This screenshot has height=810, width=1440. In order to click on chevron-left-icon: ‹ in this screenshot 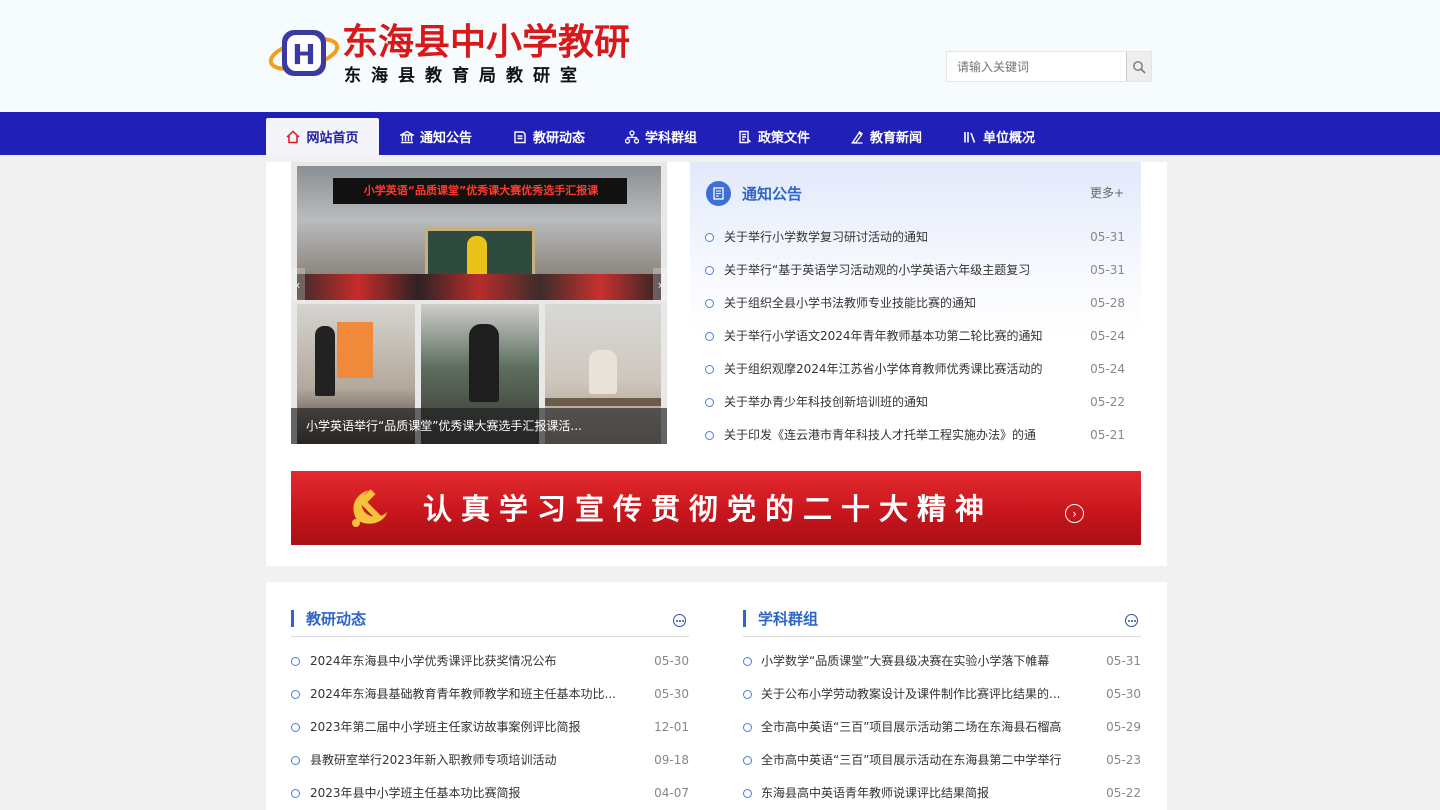, I will do `click(298, 284)`.